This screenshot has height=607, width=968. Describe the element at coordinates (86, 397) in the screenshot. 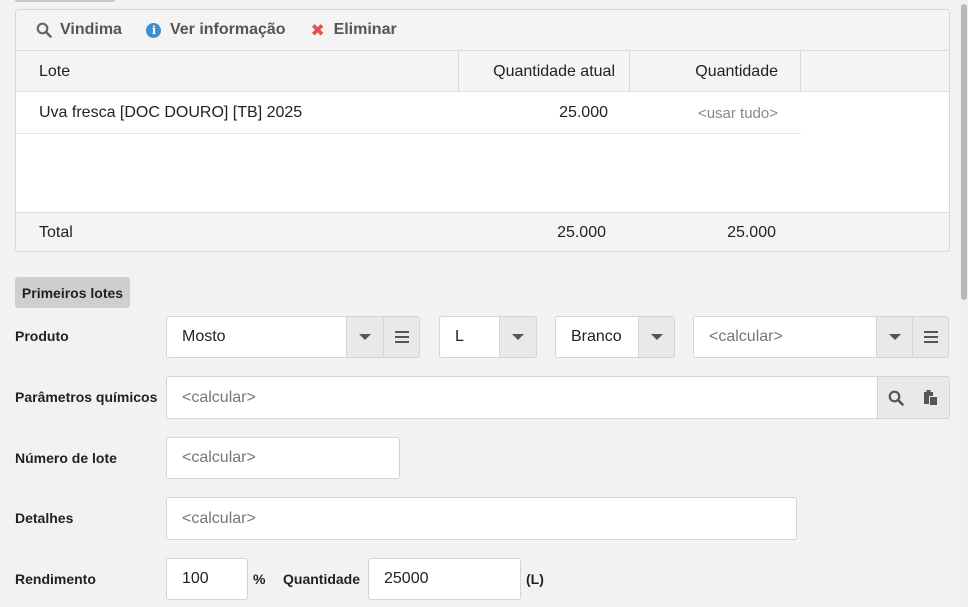

I see `parametros-label: Parâmetros químicos` at that location.